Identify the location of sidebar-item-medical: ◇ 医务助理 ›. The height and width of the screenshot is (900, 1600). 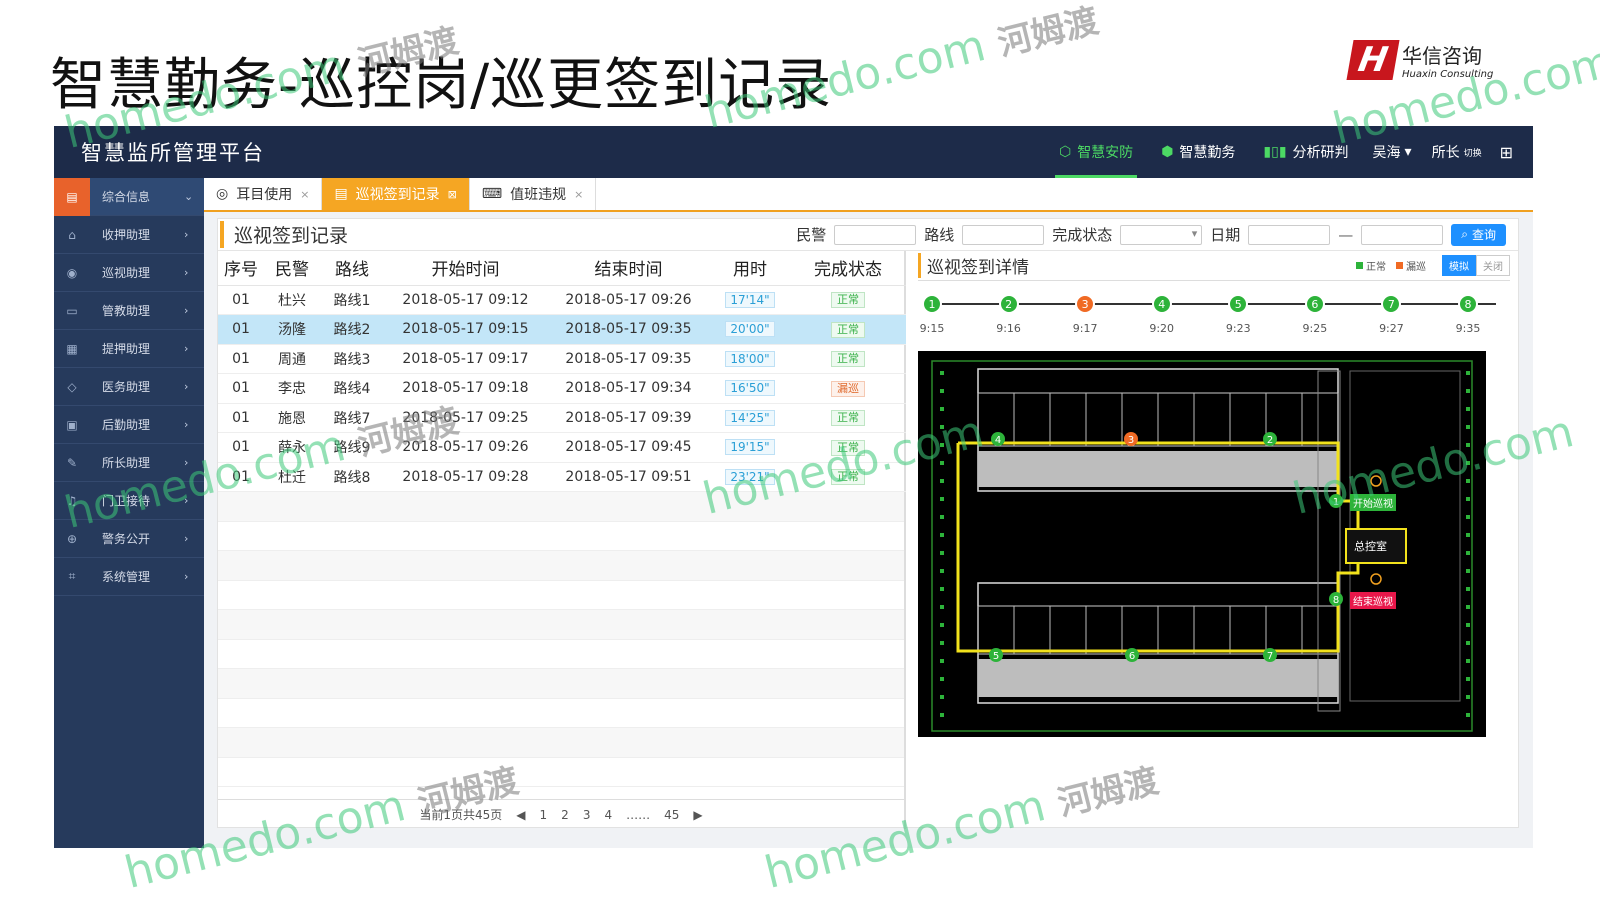
(129, 387).